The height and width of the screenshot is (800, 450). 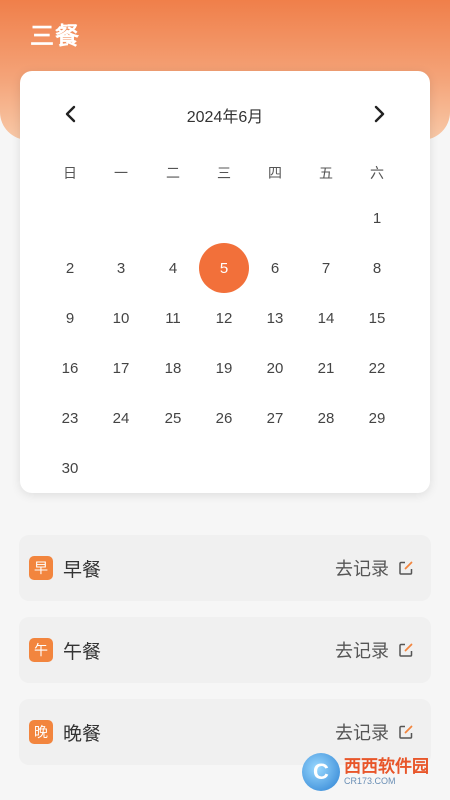 I want to click on next-month-button, so click(x=379, y=114).